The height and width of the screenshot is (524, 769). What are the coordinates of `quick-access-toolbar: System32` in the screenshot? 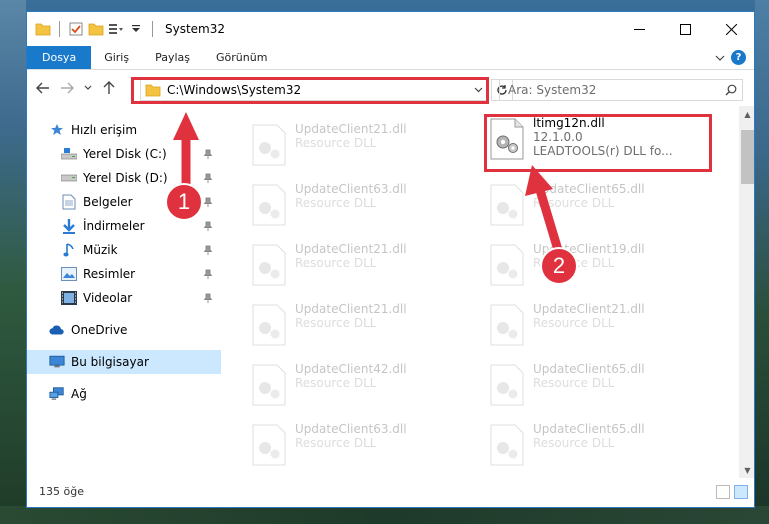 It's located at (126, 29).